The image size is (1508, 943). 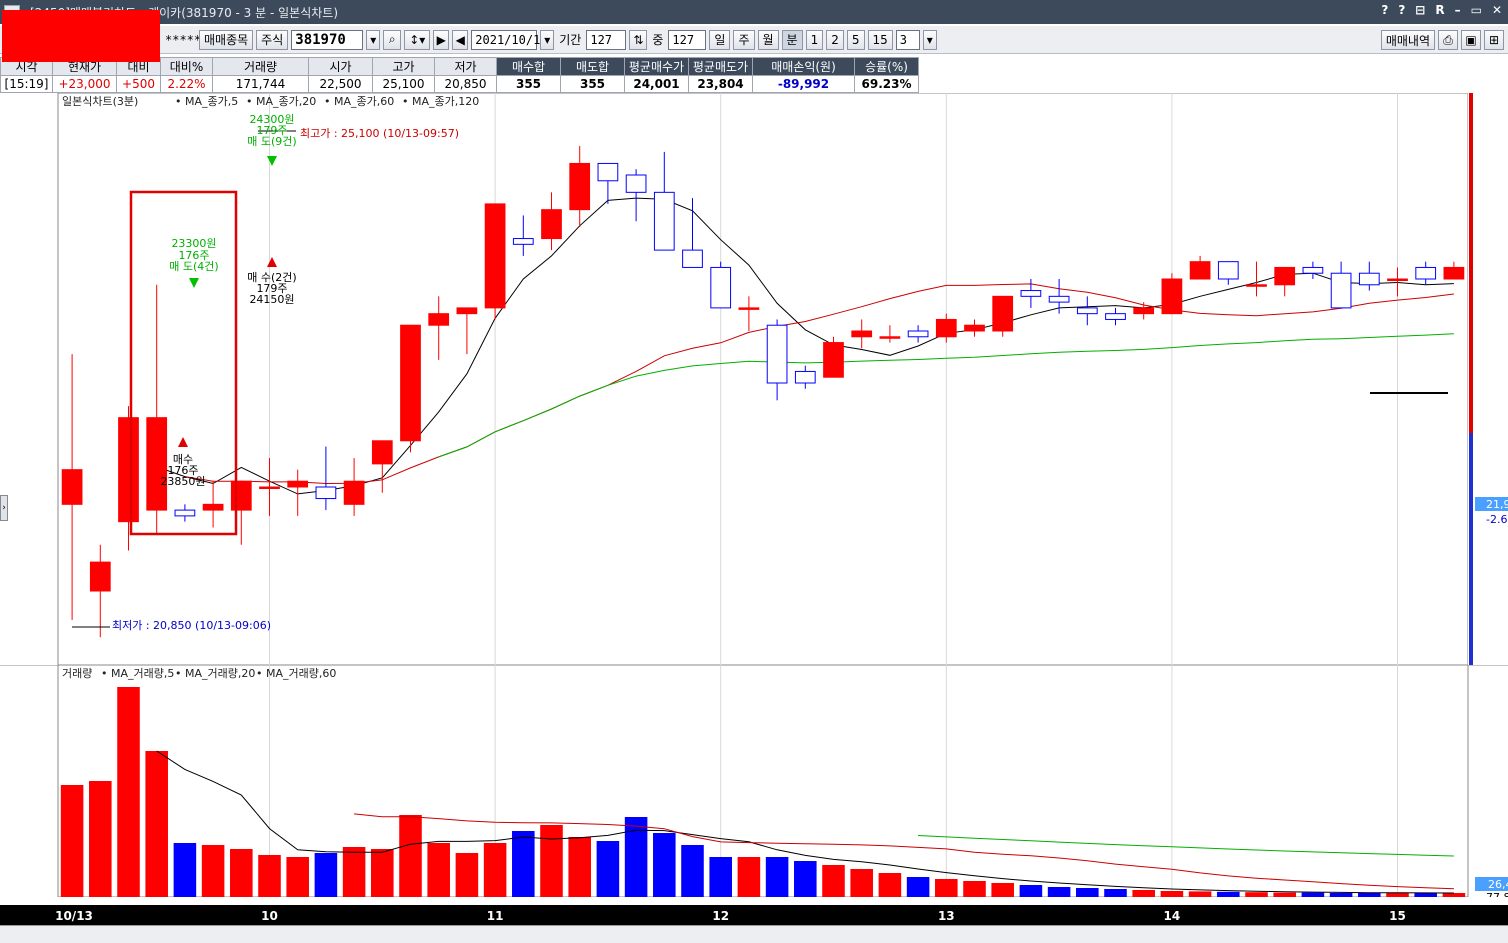 What do you see at coordinates (547, 39) in the screenshot?
I see `date-dropdown-icon: ▾` at bounding box center [547, 39].